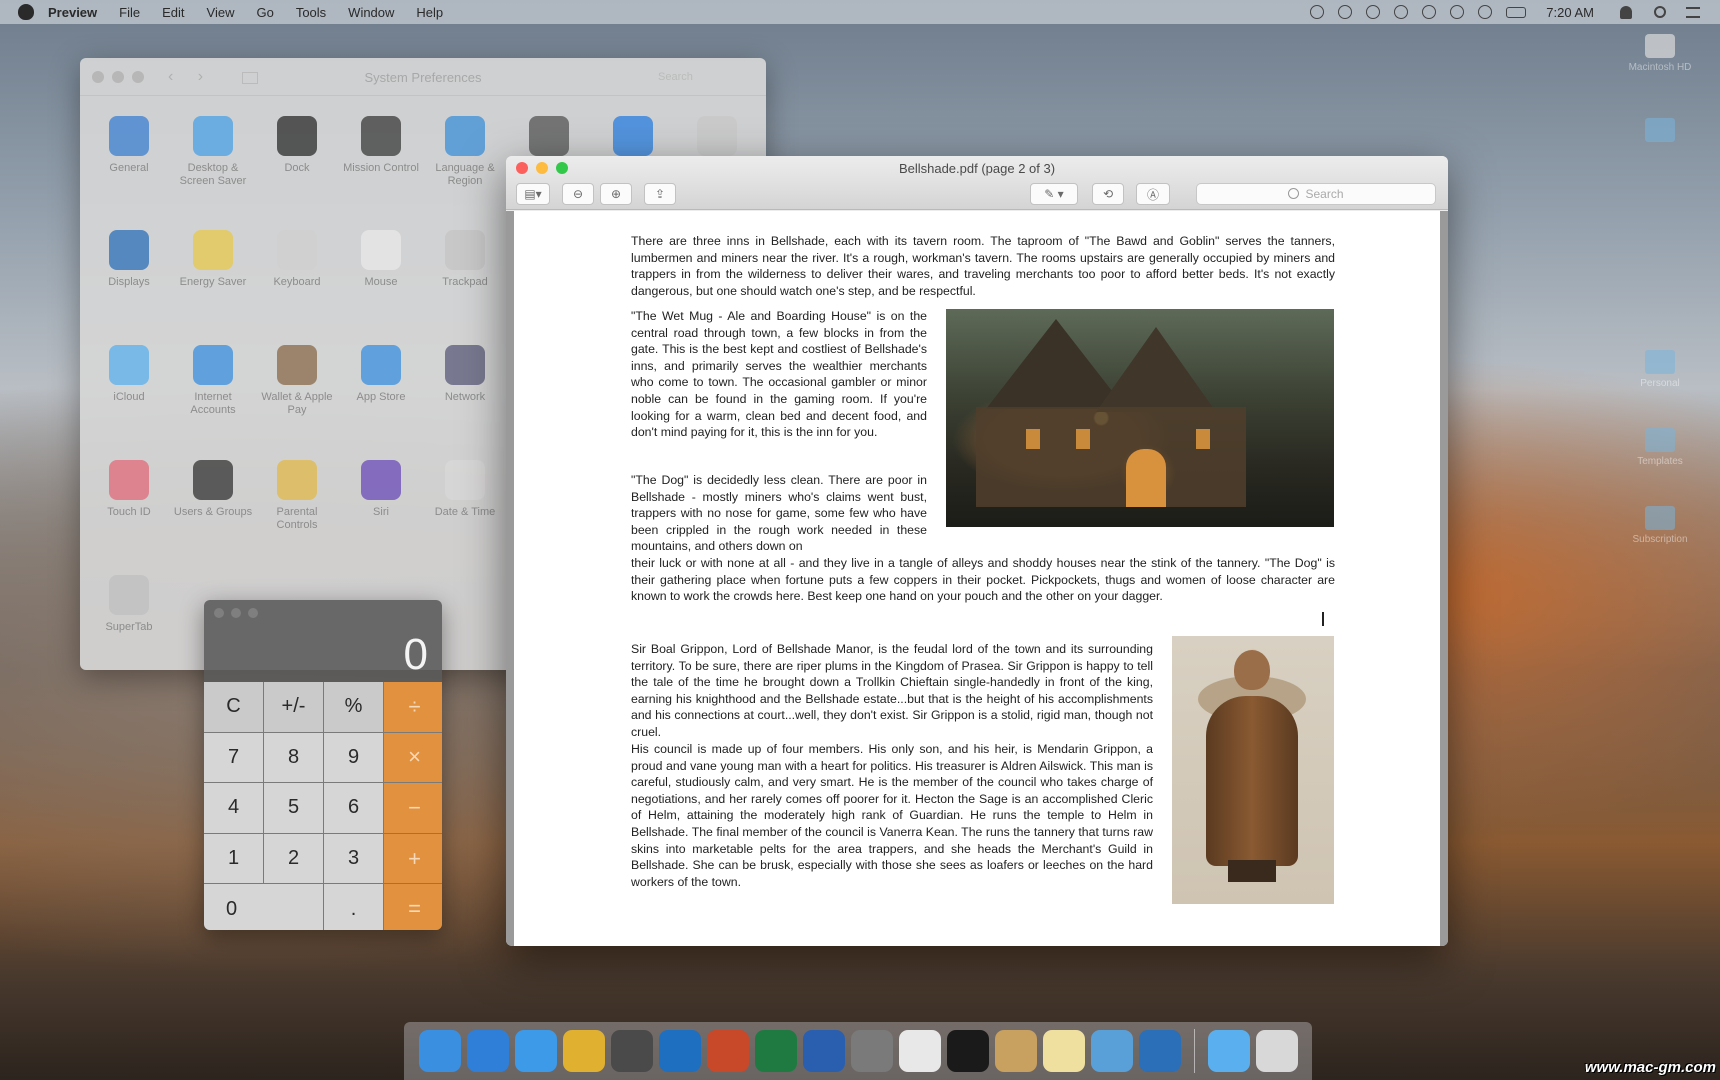 The width and height of the screenshot is (1720, 1080). What do you see at coordinates (413, 858) in the screenshot?
I see `calc-key-15: +` at bounding box center [413, 858].